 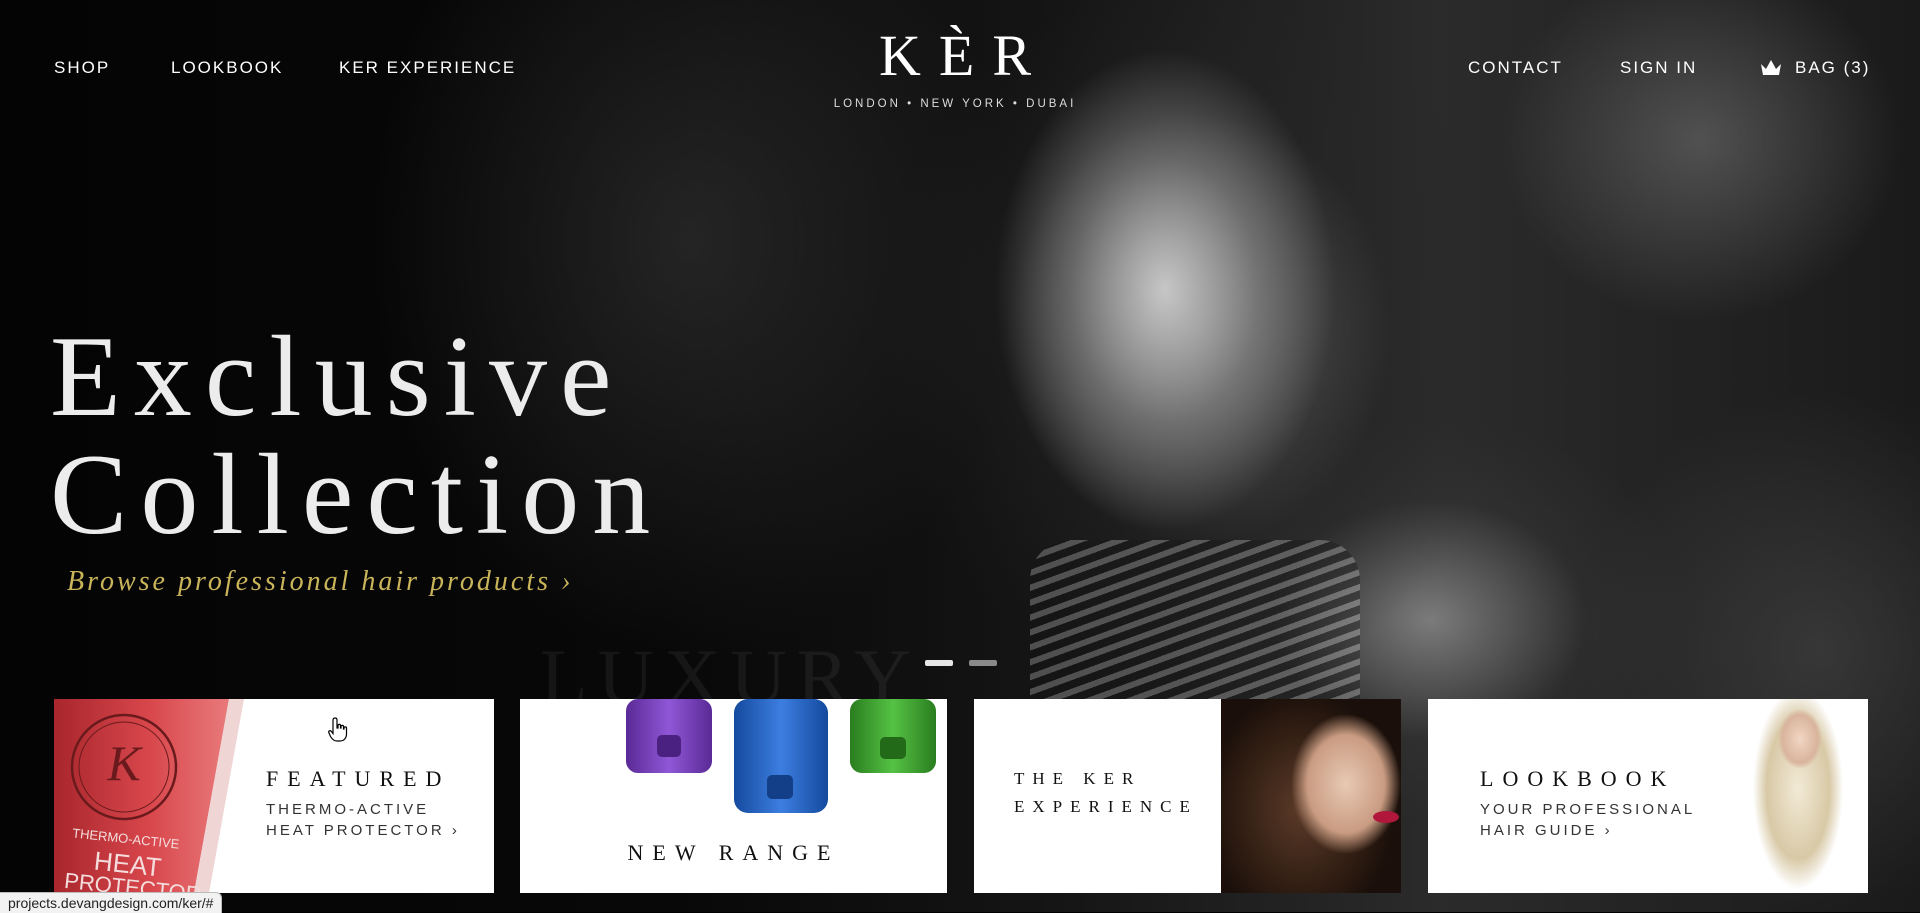 I want to click on logo-wordmark: KÈR, so click(x=964, y=55).